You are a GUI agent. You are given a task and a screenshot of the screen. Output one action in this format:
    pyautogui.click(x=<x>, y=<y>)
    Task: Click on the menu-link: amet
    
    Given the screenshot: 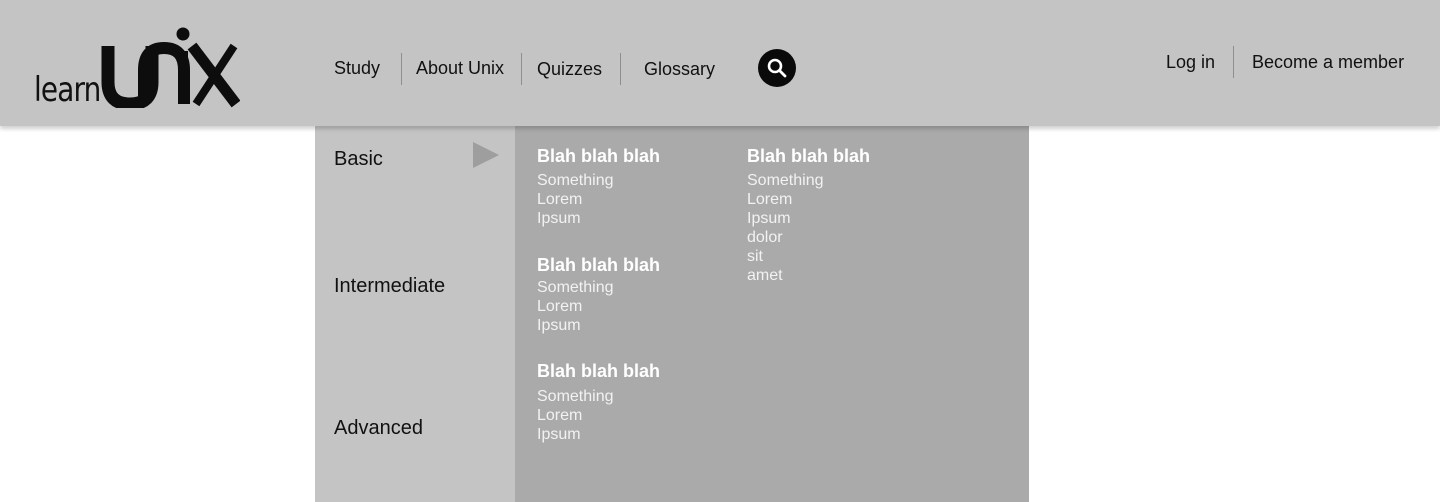 What is the action you would take?
    pyautogui.click(x=808, y=275)
    